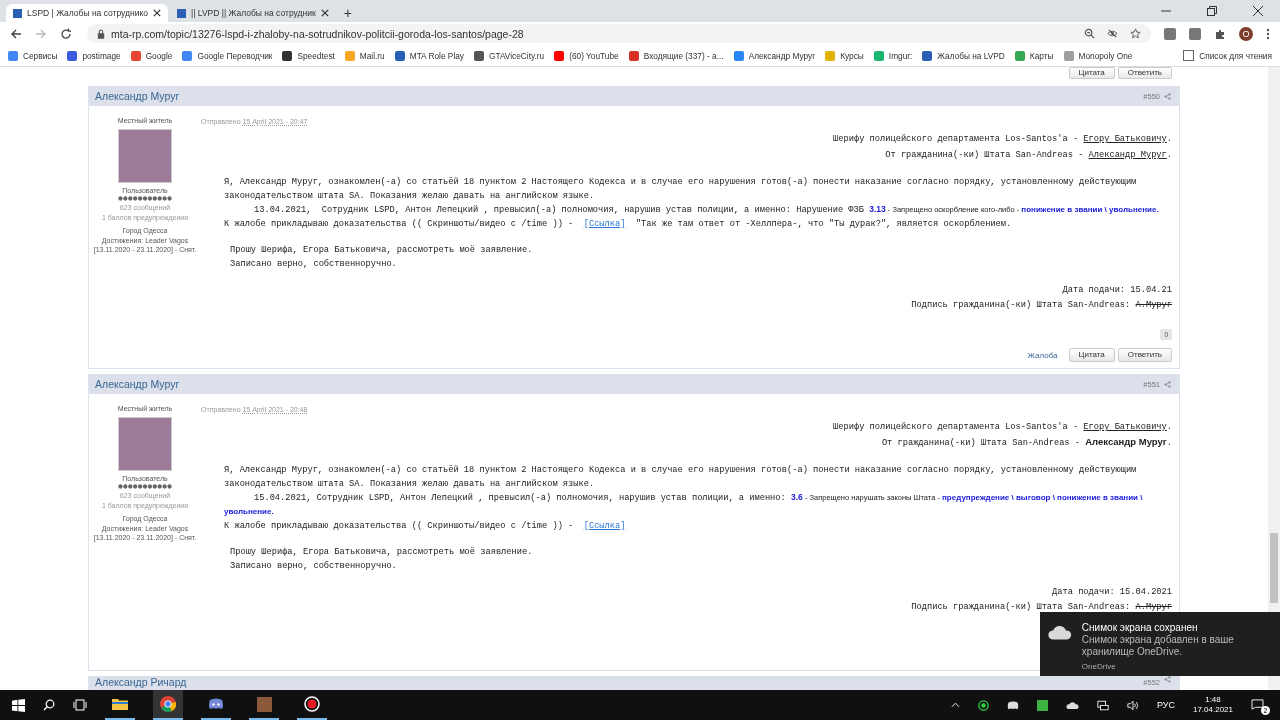  Describe the element at coordinates (1099, 666) in the screenshot. I see `toast-source: OneDrive` at that location.